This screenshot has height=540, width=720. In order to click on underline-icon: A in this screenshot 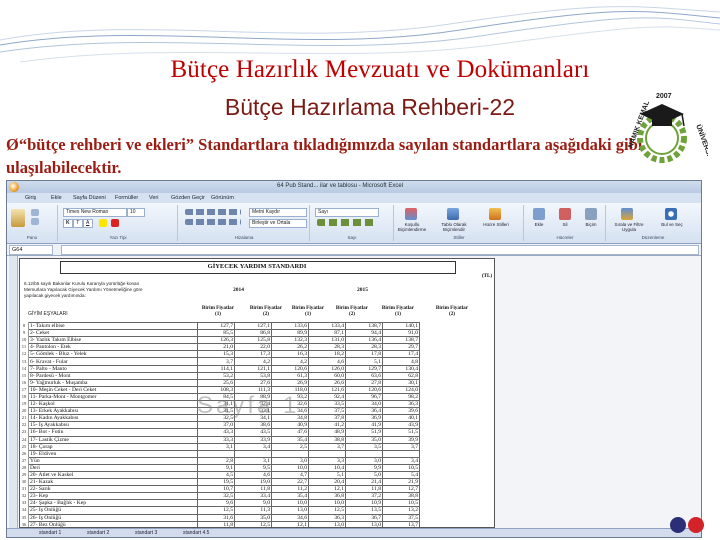, I will do `click(88, 223)`.